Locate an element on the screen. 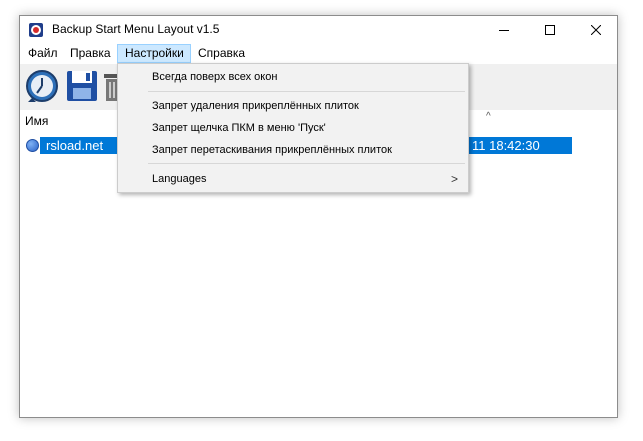 The height and width of the screenshot is (441, 643). maximize-button is located at coordinates (550, 30).